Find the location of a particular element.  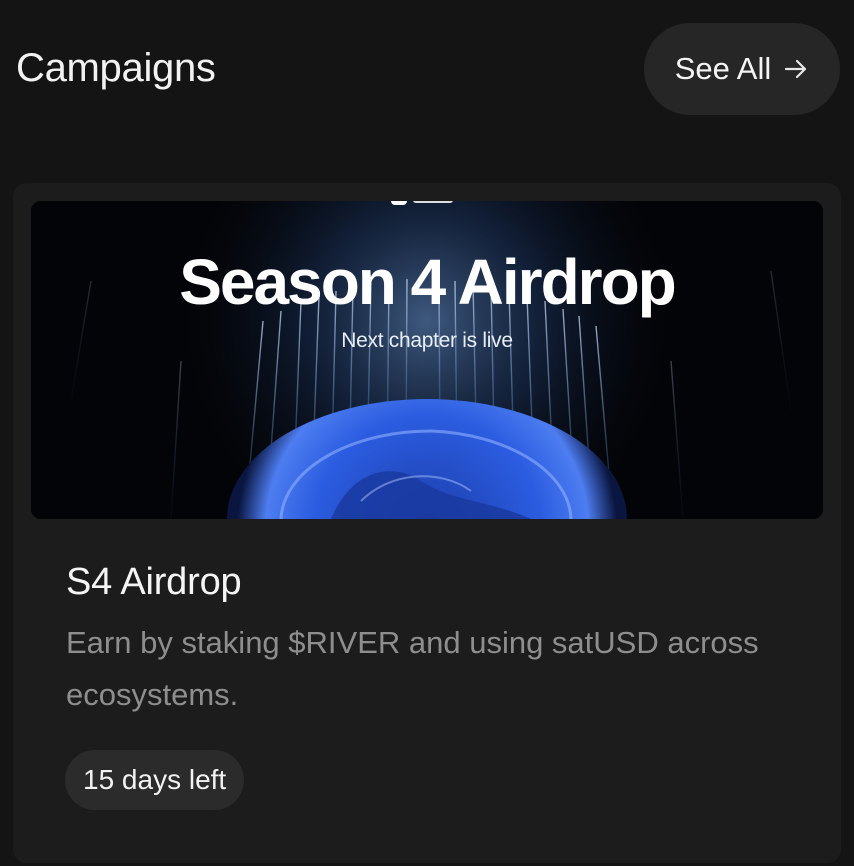

campaign-name: S4 Airdrop is located at coordinates (154, 582).